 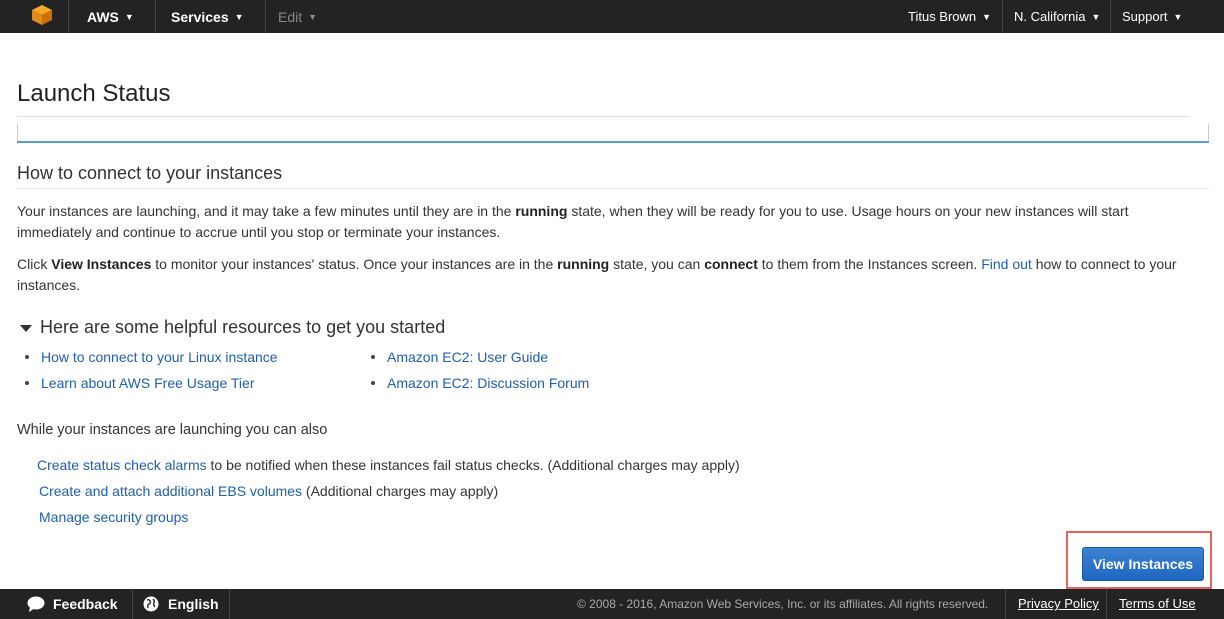 I want to click on list-item: Amazon EC2: Discussion Forum, so click(x=480, y=383).